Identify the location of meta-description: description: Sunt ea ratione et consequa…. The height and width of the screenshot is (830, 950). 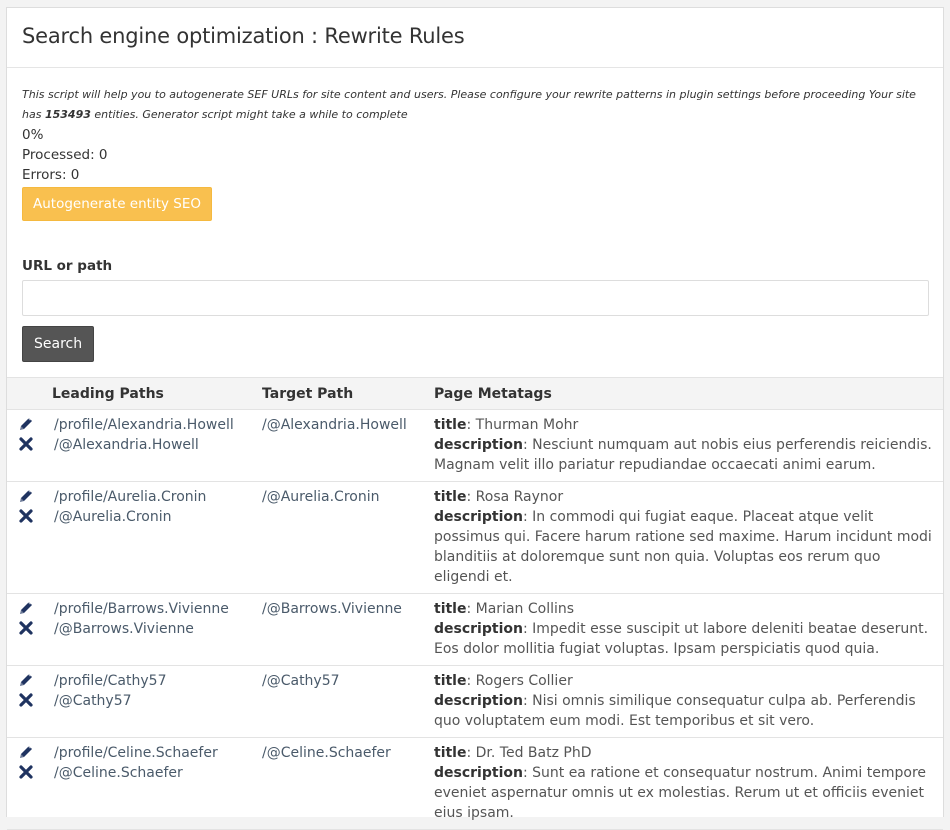
(684, 793).